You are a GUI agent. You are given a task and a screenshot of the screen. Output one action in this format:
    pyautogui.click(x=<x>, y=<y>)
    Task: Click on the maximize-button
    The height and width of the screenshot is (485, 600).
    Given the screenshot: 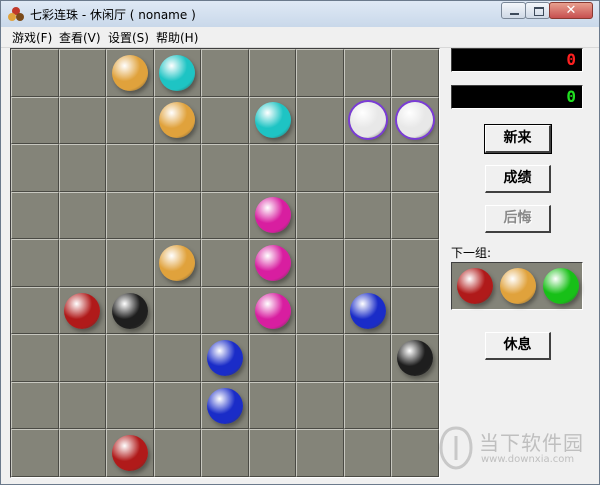 What is the action you would take?
    pyautogui.click(x=537, y=10)
    